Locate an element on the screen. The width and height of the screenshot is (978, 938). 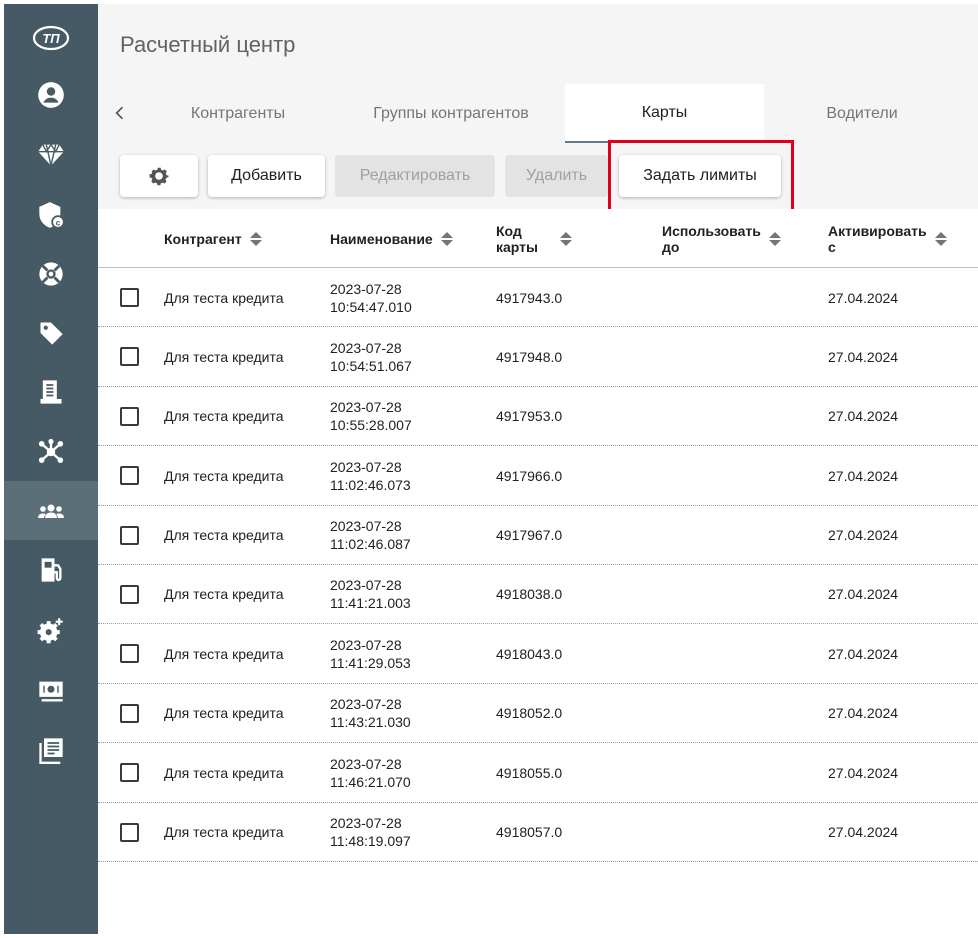
cell-name: 2023-07-28 11:02:46.073 is located at coordinates (370, 475).